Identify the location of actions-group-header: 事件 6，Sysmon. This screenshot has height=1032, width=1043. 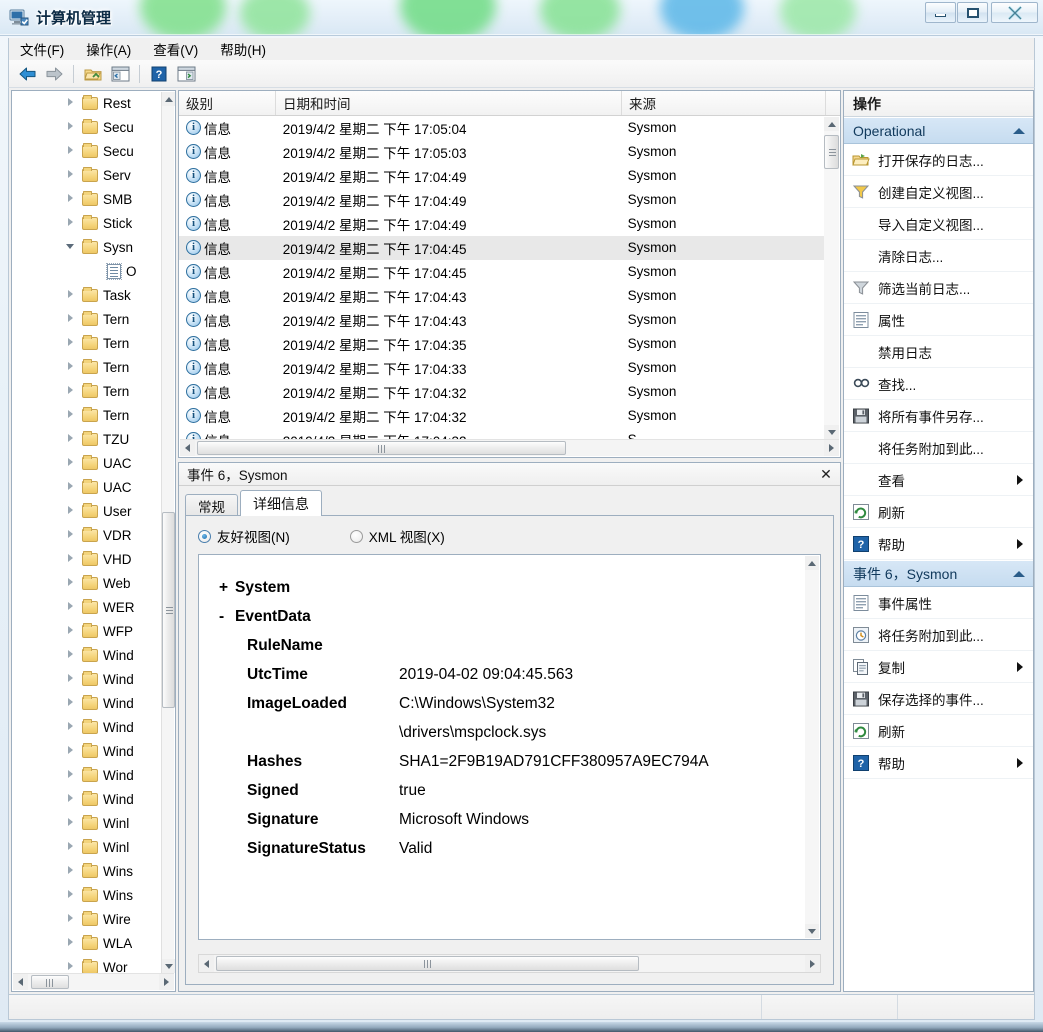
(938, 573).